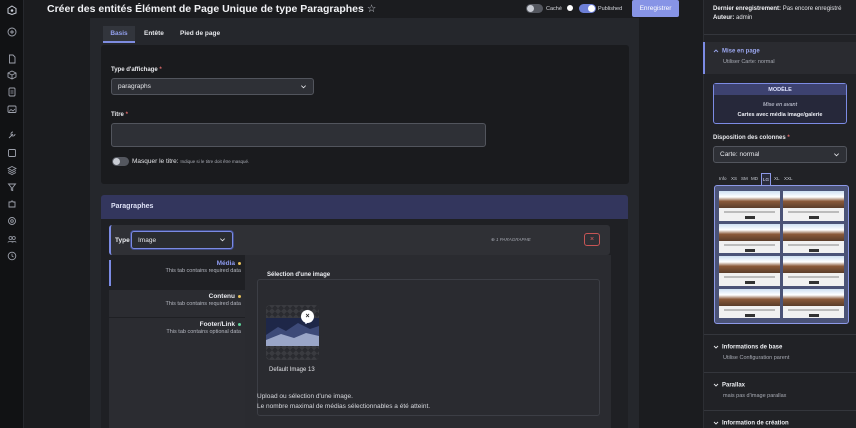 This screenshot has height=428, width=856. I want to click on display-type-label-text: Type d'affichage, so click(134, 70).